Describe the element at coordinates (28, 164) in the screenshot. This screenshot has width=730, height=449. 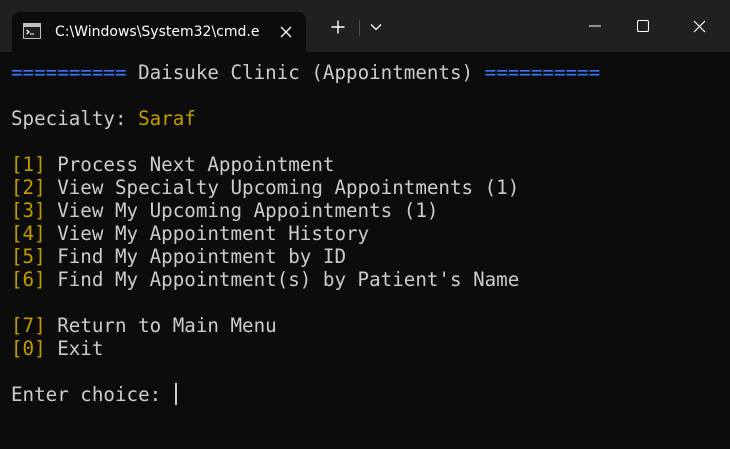
I see `menu-key: [1]` at that location.